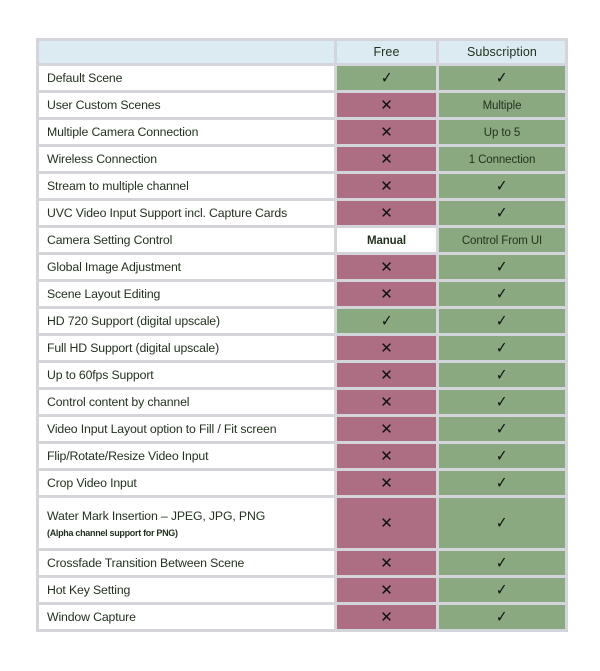 The image size is (600, 671). Describe the element at coordinates (302, 132) in the screenshot. I see `table-row: Multiple Camera Connection ✕ Up to 5` at that location.